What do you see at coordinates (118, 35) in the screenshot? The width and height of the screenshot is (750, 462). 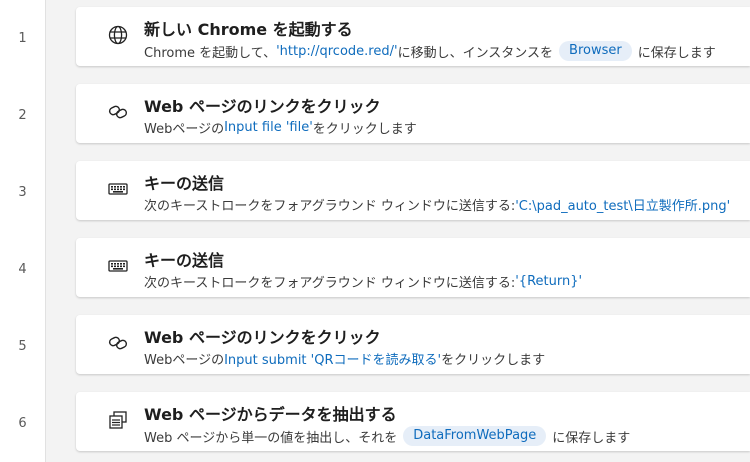 I see `globe-icon` at bounding box center [118, 35].